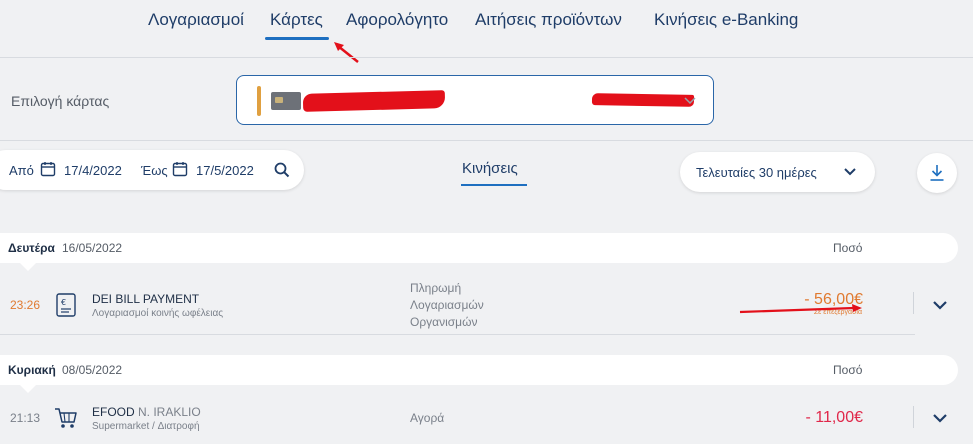 The height and width of the screenshot is (444, 973). Describe the element at coordinates (21, 170) in the screenshot. I see `from-label: Από` at that location.